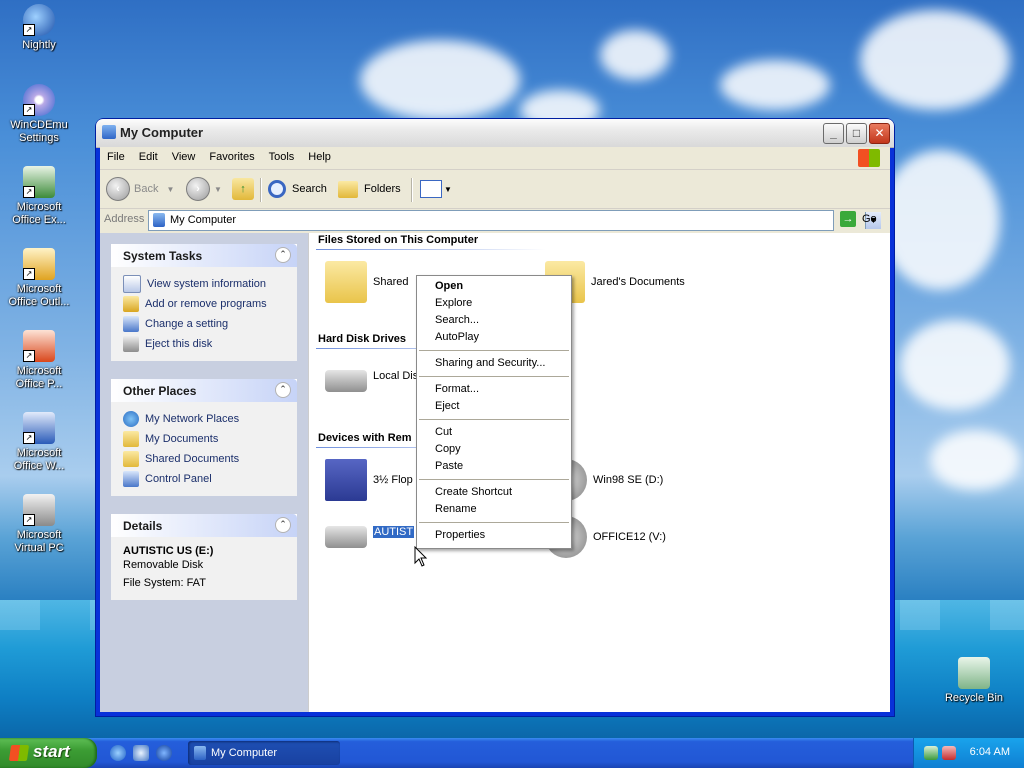 The height and width of the screenshot is (768, 1024). Describe the element at coordinates (39, 510) in the screenshot. I see `virtual-pc-icon: ↗` at that location.